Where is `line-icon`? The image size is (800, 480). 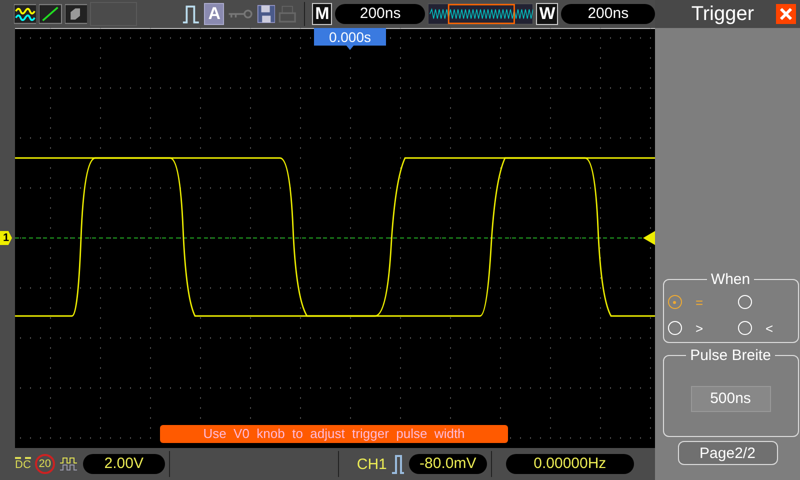 line-icon is located at coordinates (50, 14).